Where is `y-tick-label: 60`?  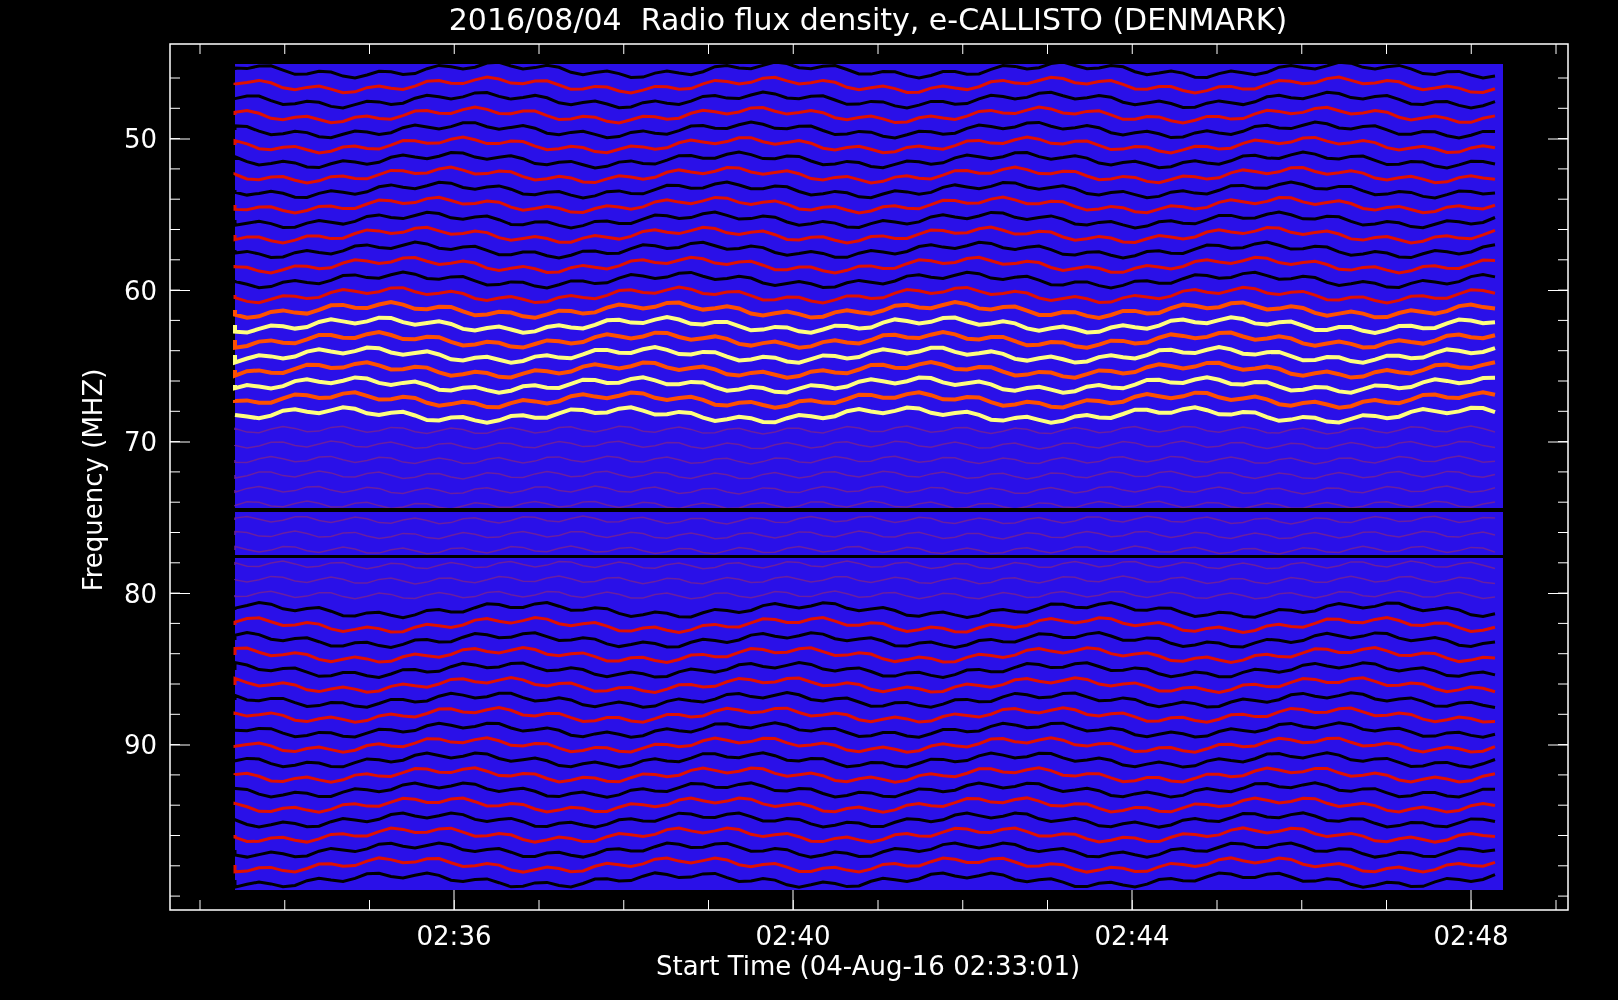 y-tick-label: 60 is located at coordinates (140, 290).